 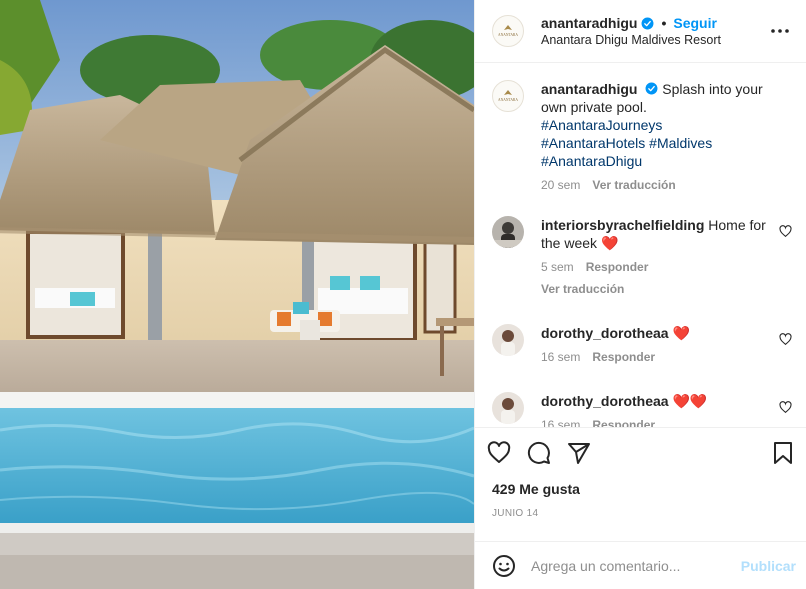 I want to click on action-bar, so click(x=640, y=453).